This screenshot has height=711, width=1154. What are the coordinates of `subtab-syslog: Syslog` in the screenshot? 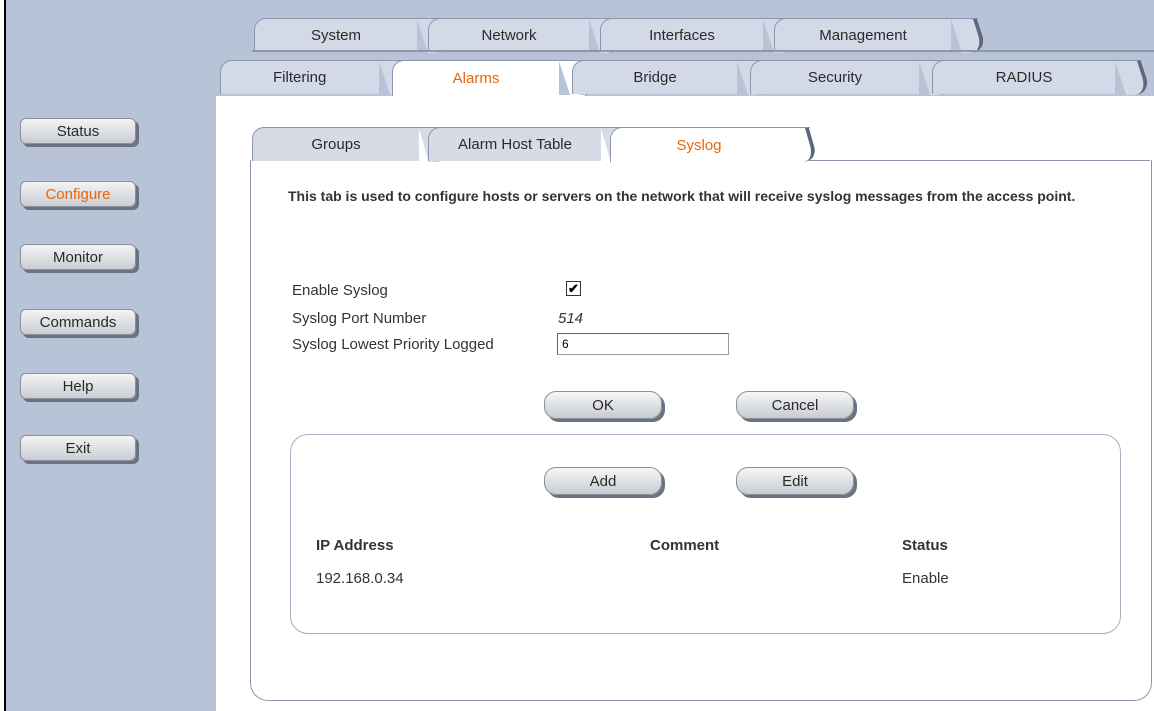 It's located at (710, 144).